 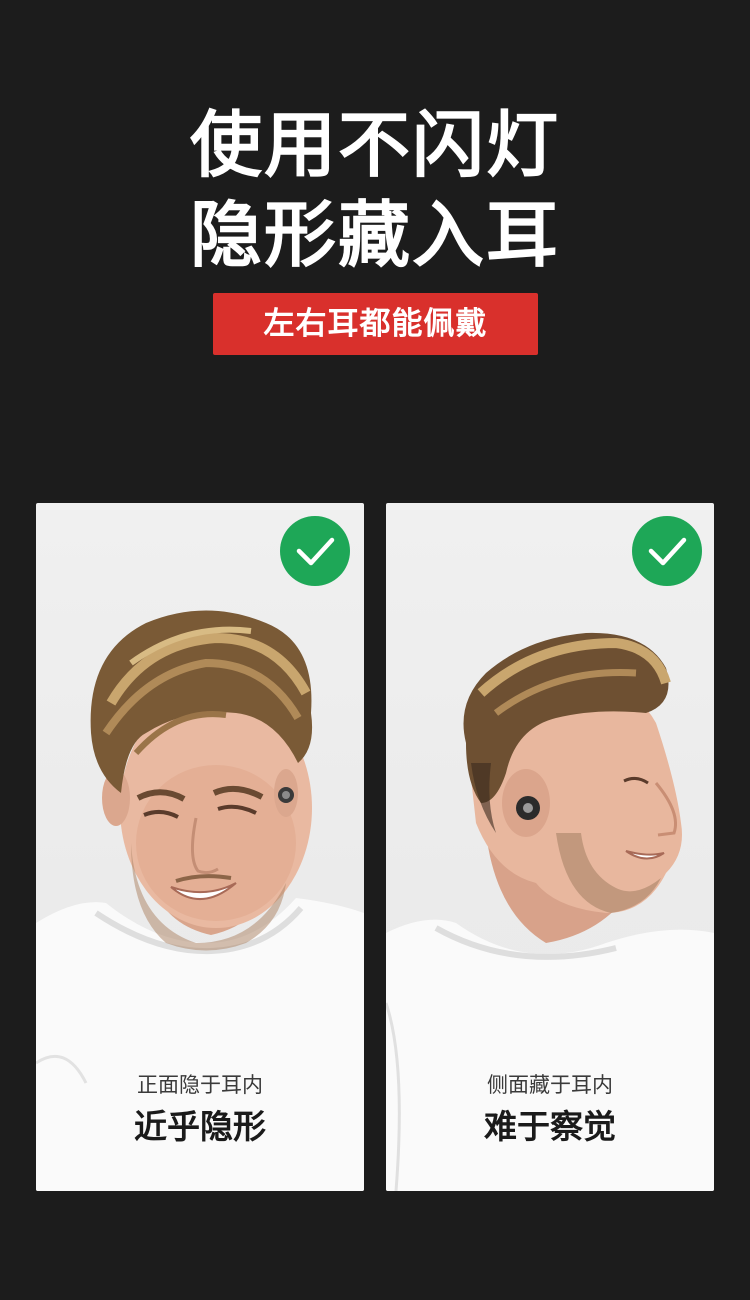 I want to click on side-view-caption: 侧面藏于耳内 难于察觉, so click(x=550, y=1110).